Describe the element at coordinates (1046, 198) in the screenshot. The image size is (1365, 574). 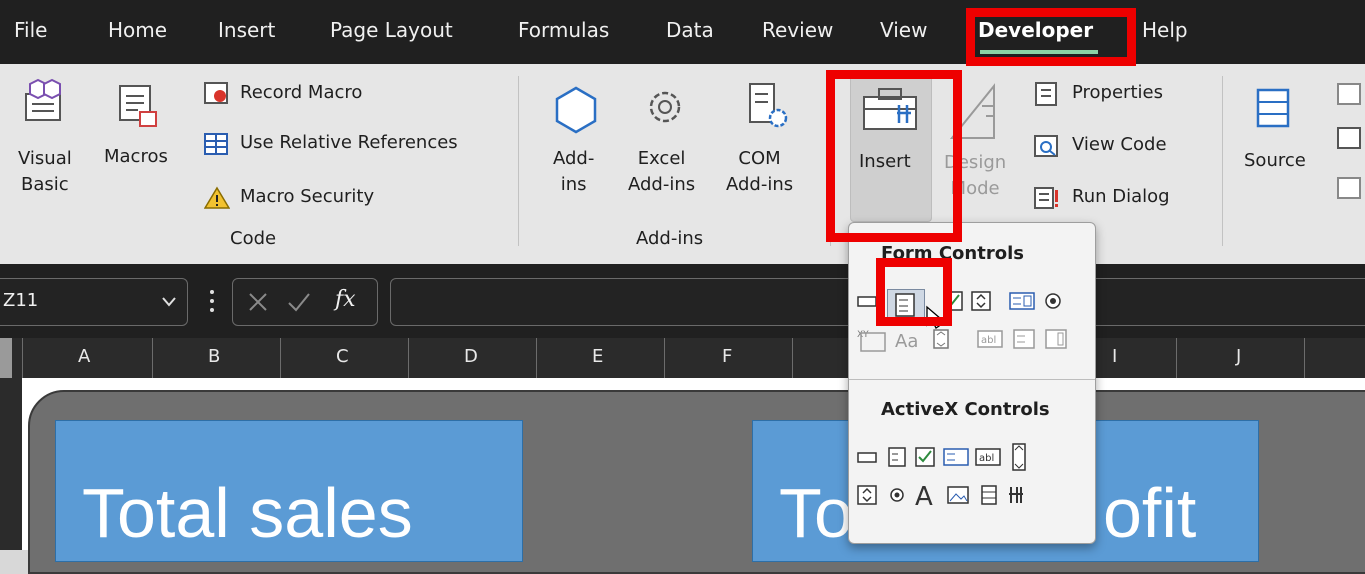
I see `run-dialog-icon` at that location.